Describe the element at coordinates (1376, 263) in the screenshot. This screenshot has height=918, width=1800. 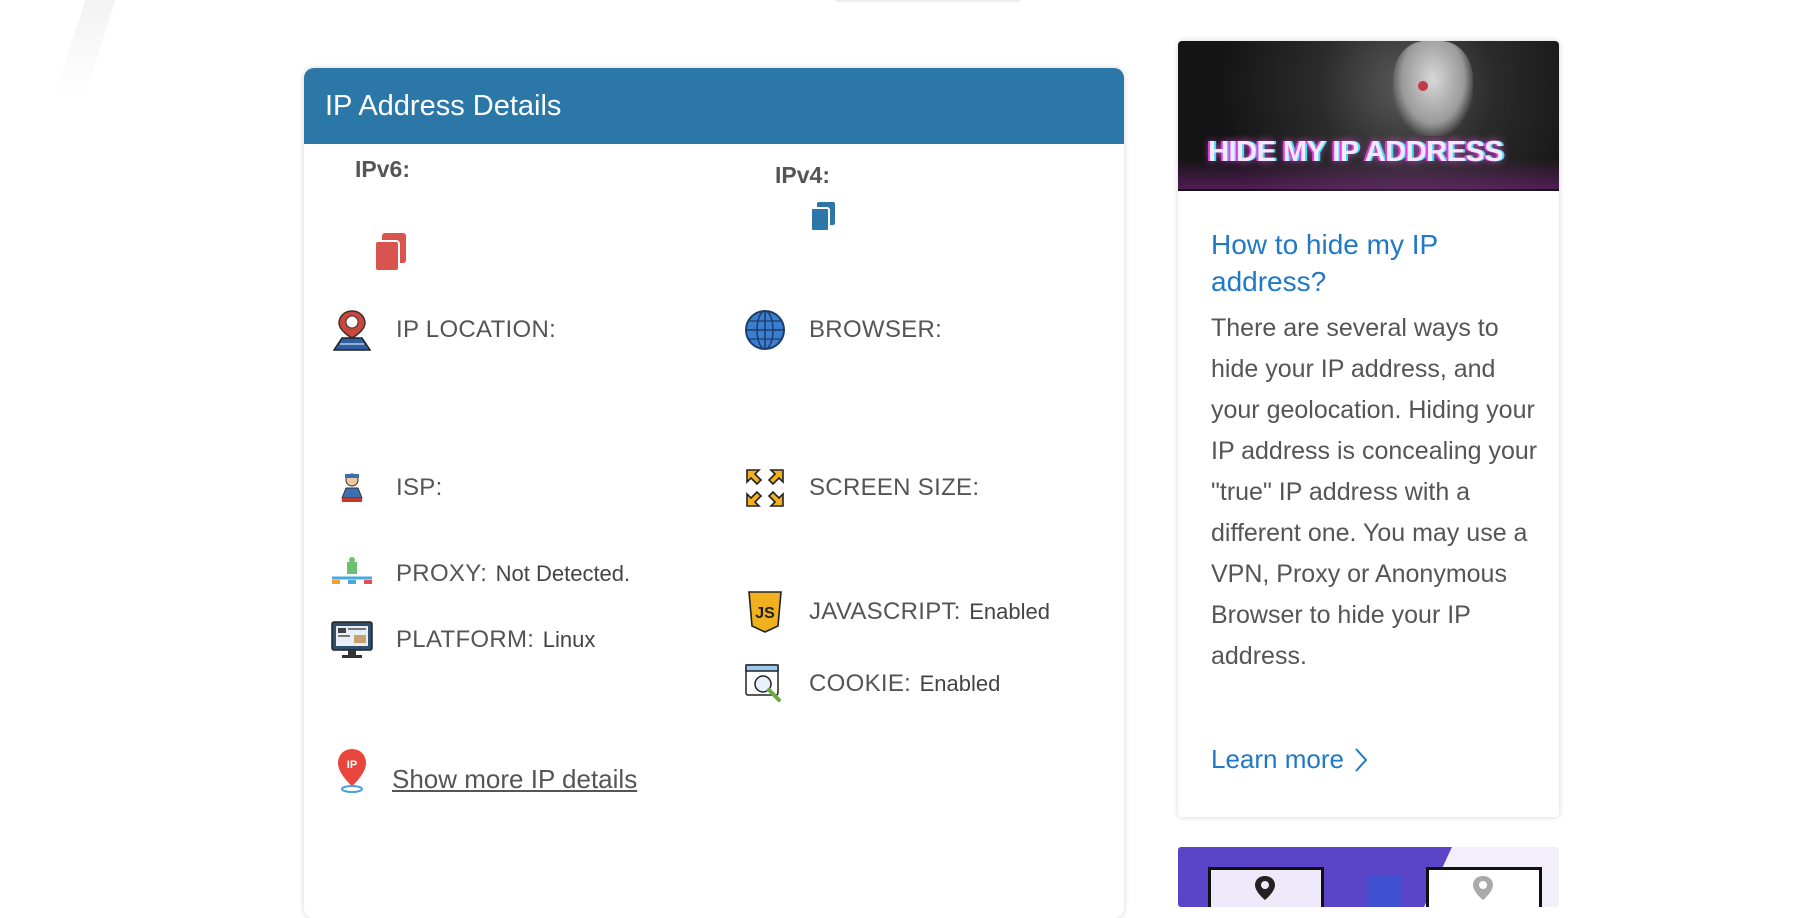
I see `article-title: How to hide my IP address?` at that location.